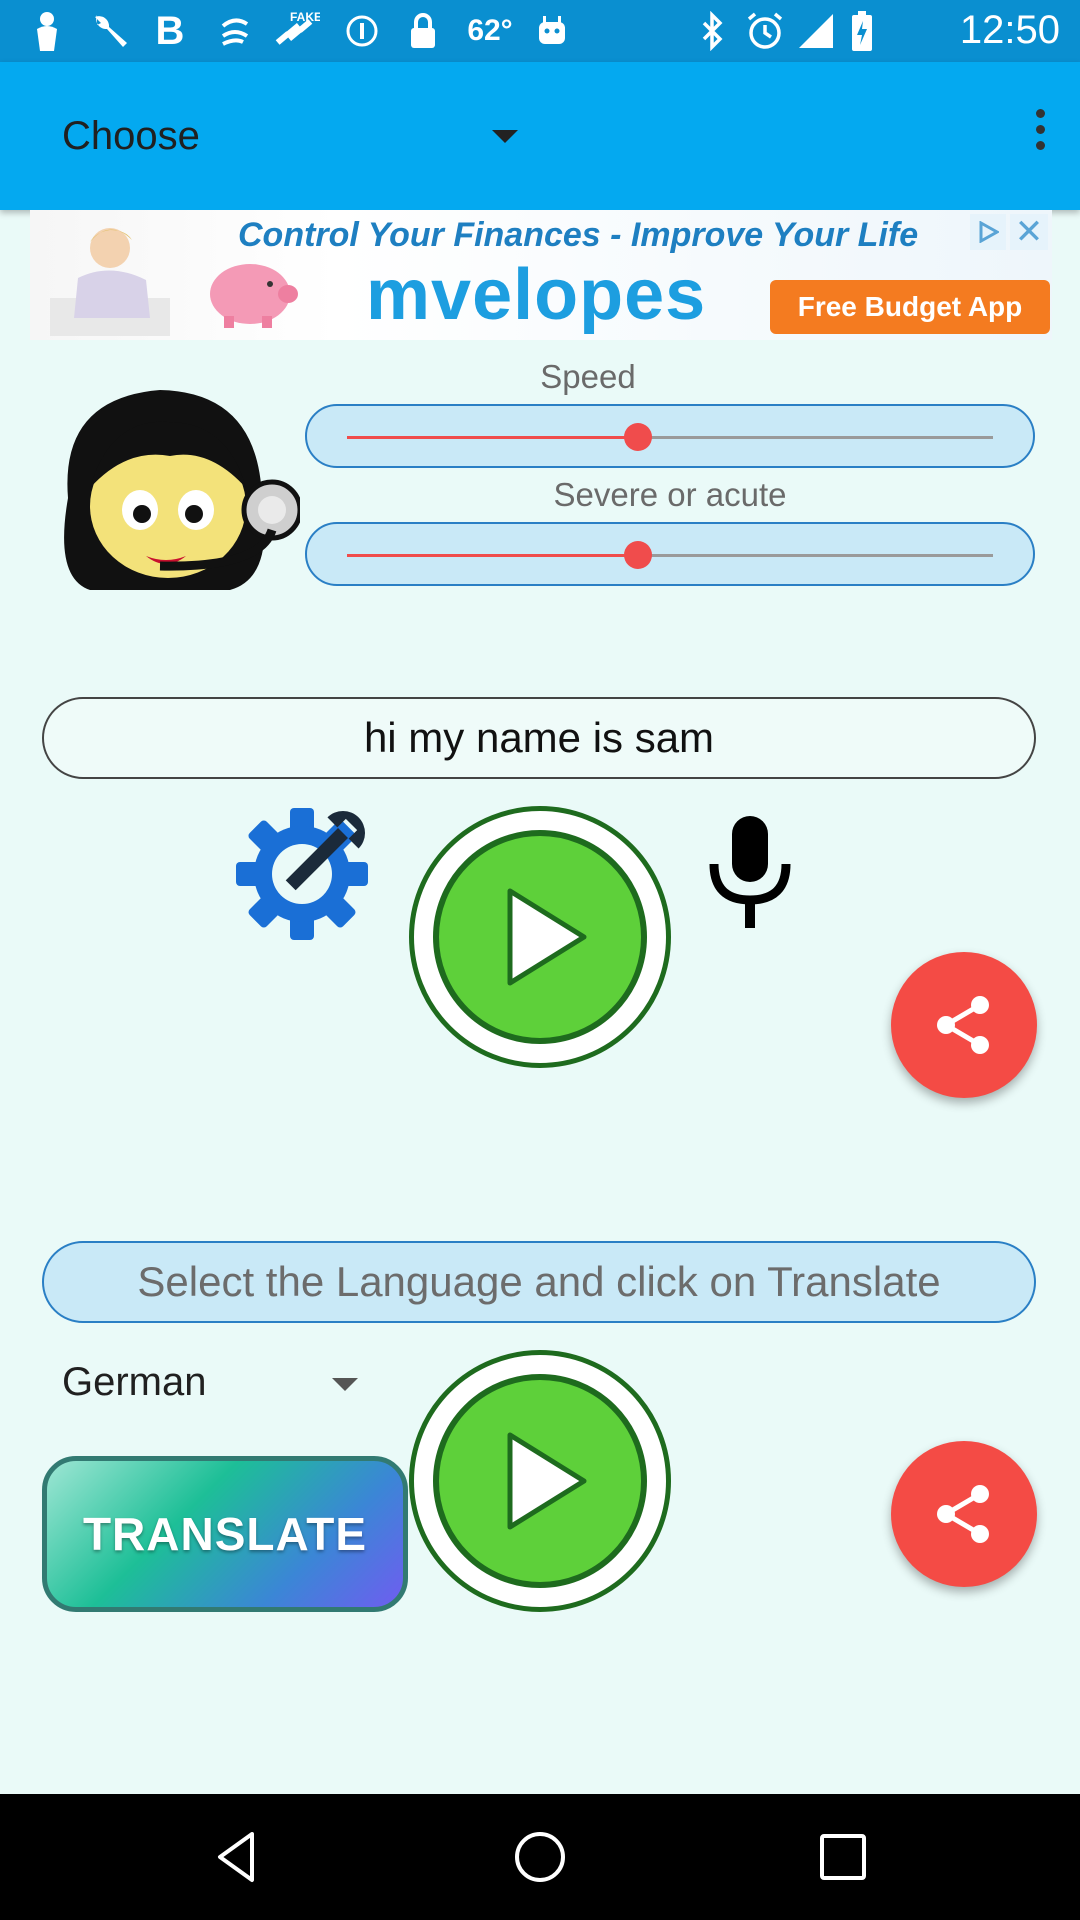  Describe the element at coordinates (552, 31) in the screenshot. I see `android-icon` at that location.